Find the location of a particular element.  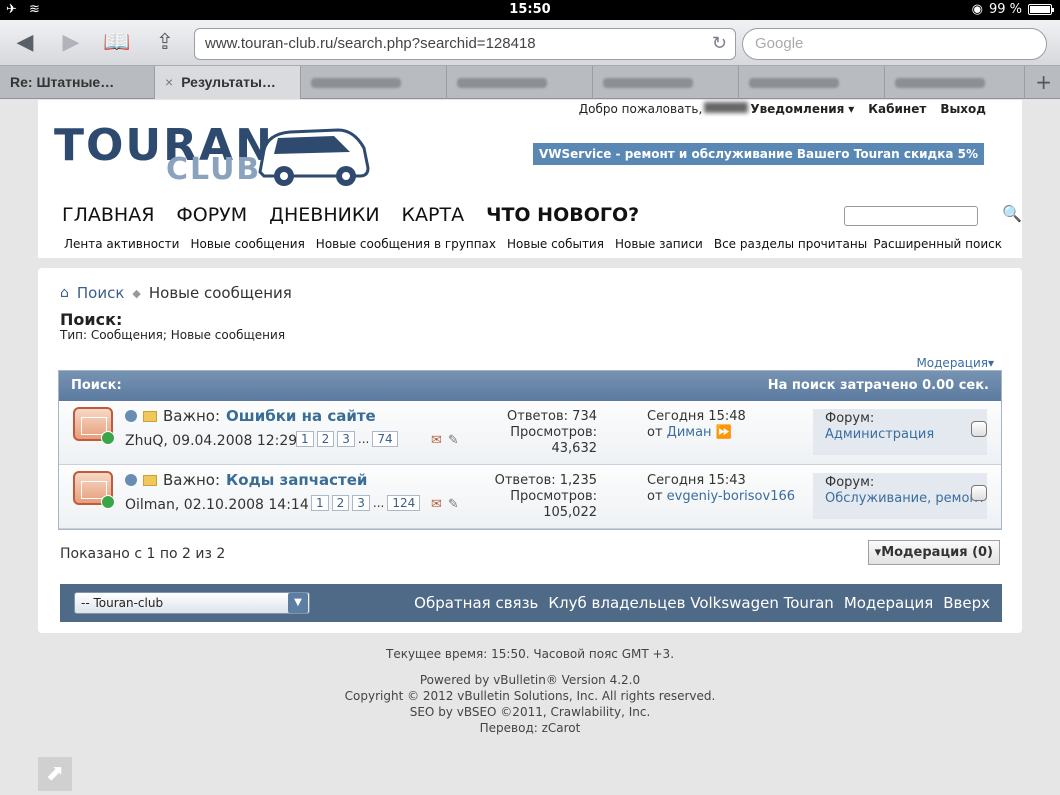

views-count: 43,632 is located at coordinates (574, 448).